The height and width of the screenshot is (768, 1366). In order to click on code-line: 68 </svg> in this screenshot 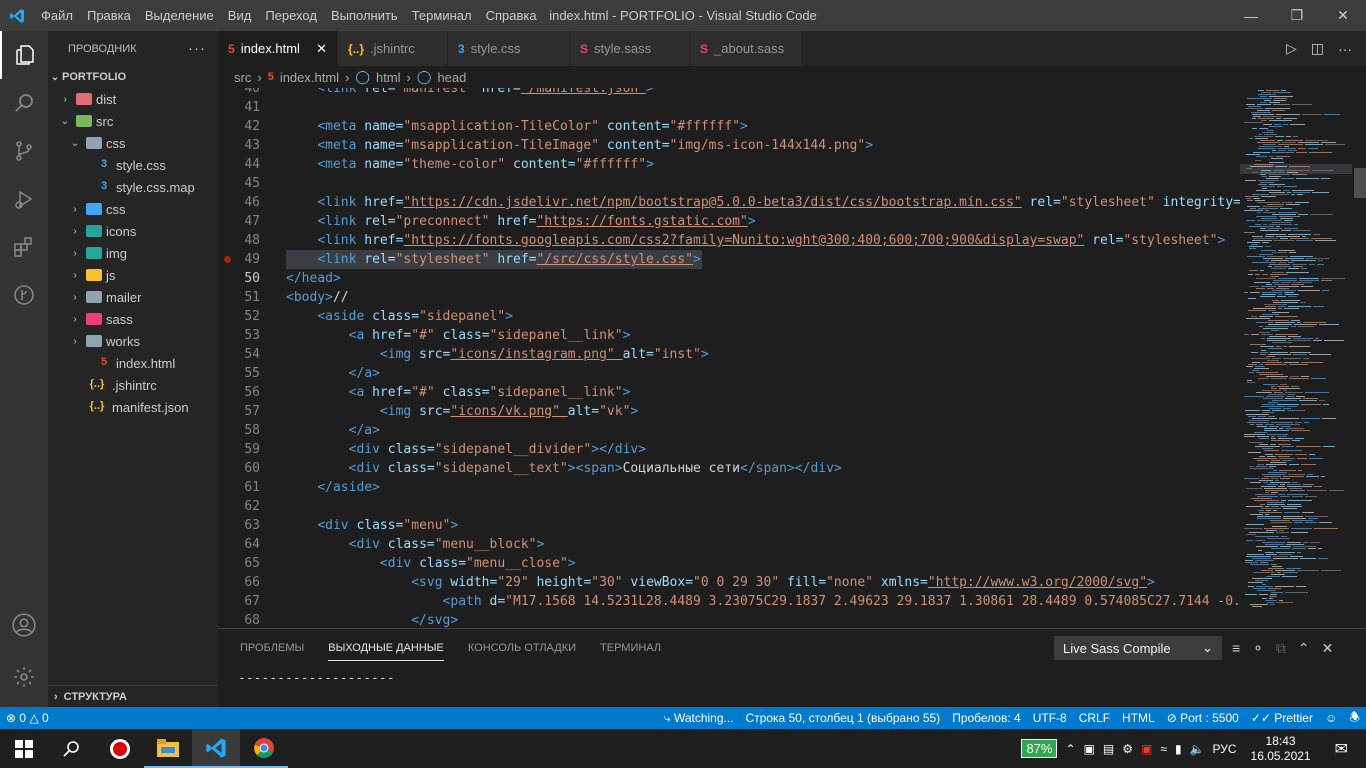, I will do `click(729, 619)`.